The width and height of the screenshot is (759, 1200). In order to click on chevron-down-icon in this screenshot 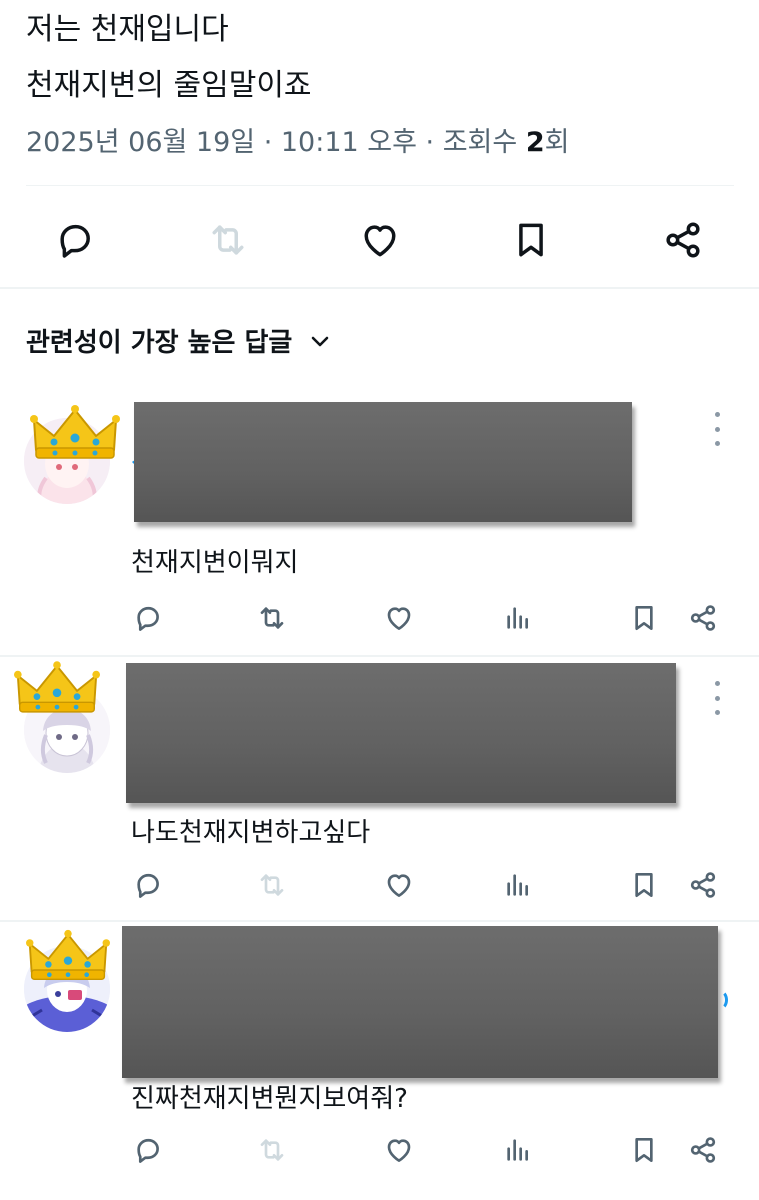, I will do `click(320, 341)`.